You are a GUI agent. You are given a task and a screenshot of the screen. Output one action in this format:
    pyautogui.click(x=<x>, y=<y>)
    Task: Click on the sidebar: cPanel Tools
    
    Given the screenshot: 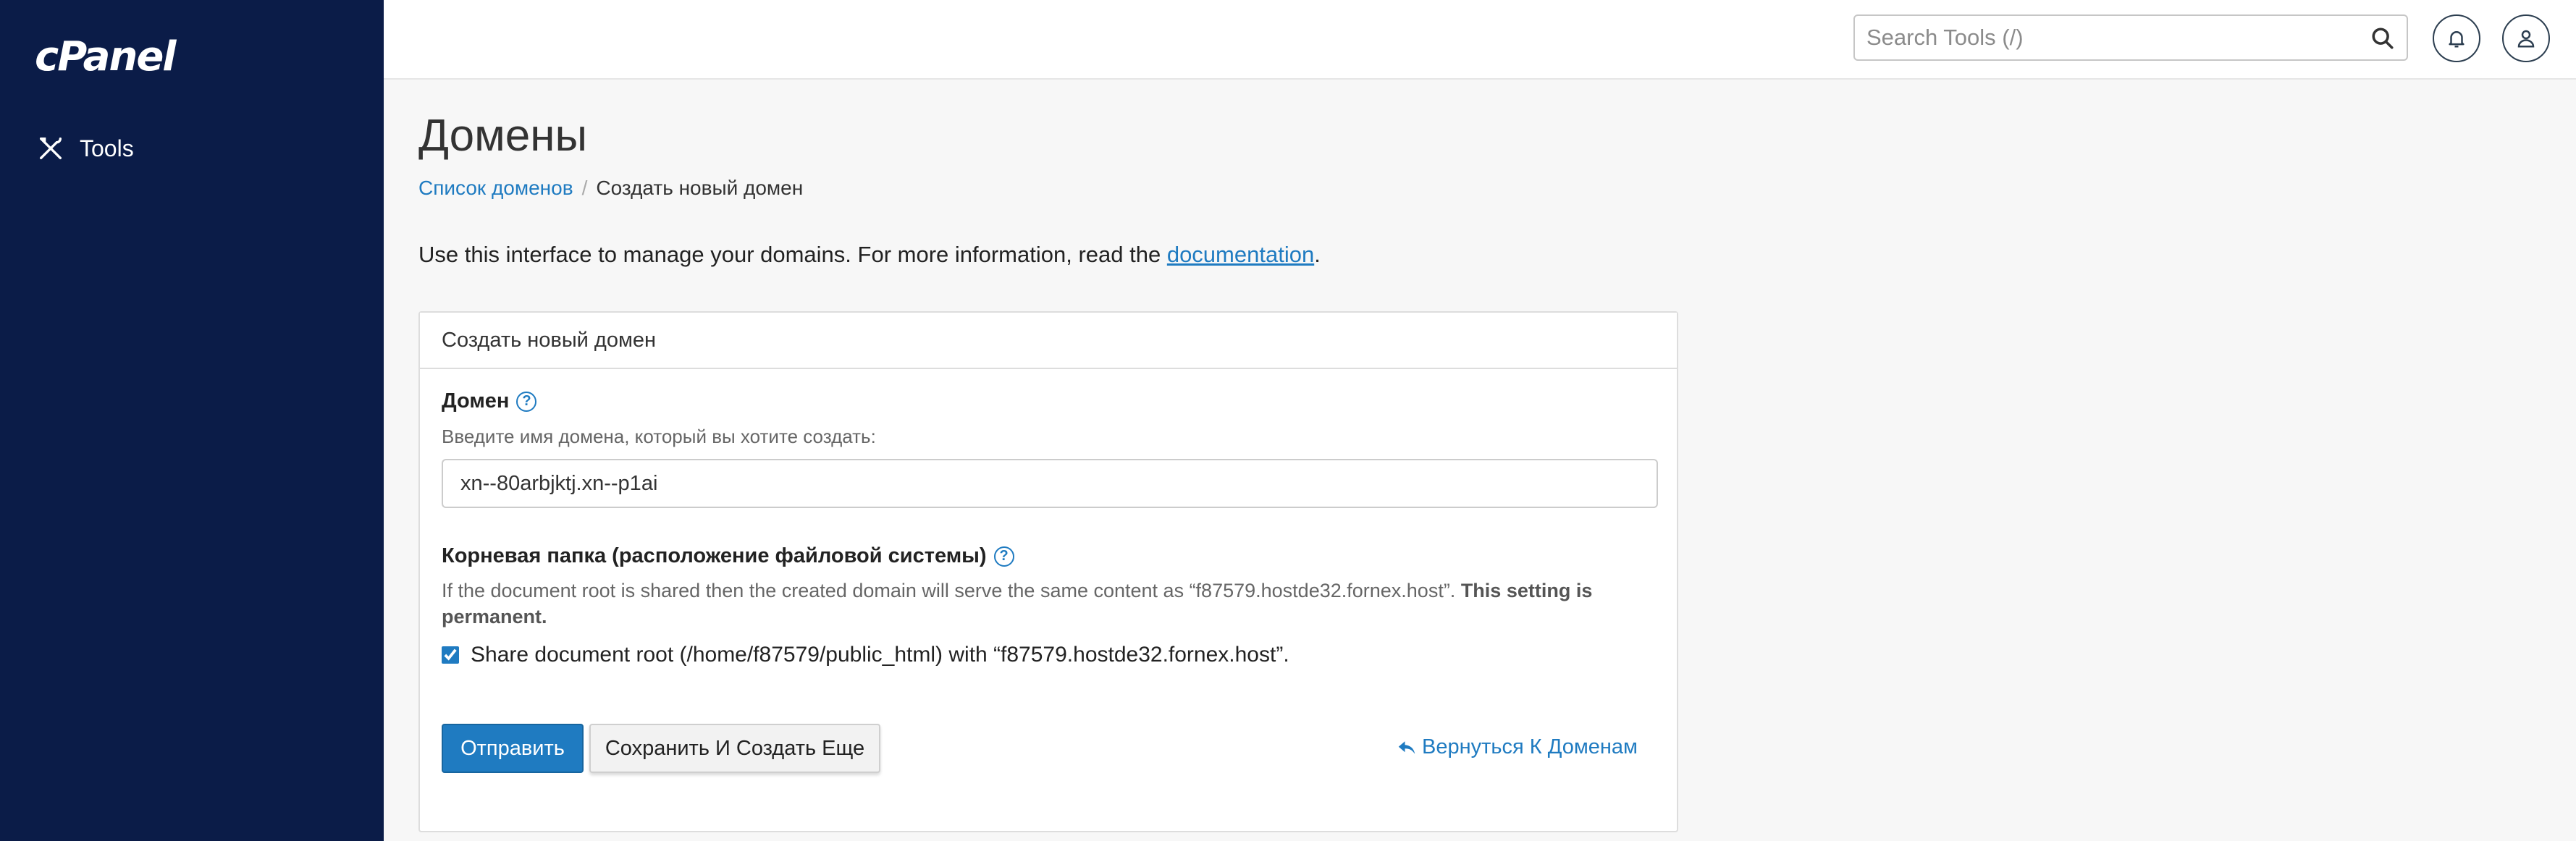 What is the action you would take?
    pyautogui.click(x=192, y=420)
    